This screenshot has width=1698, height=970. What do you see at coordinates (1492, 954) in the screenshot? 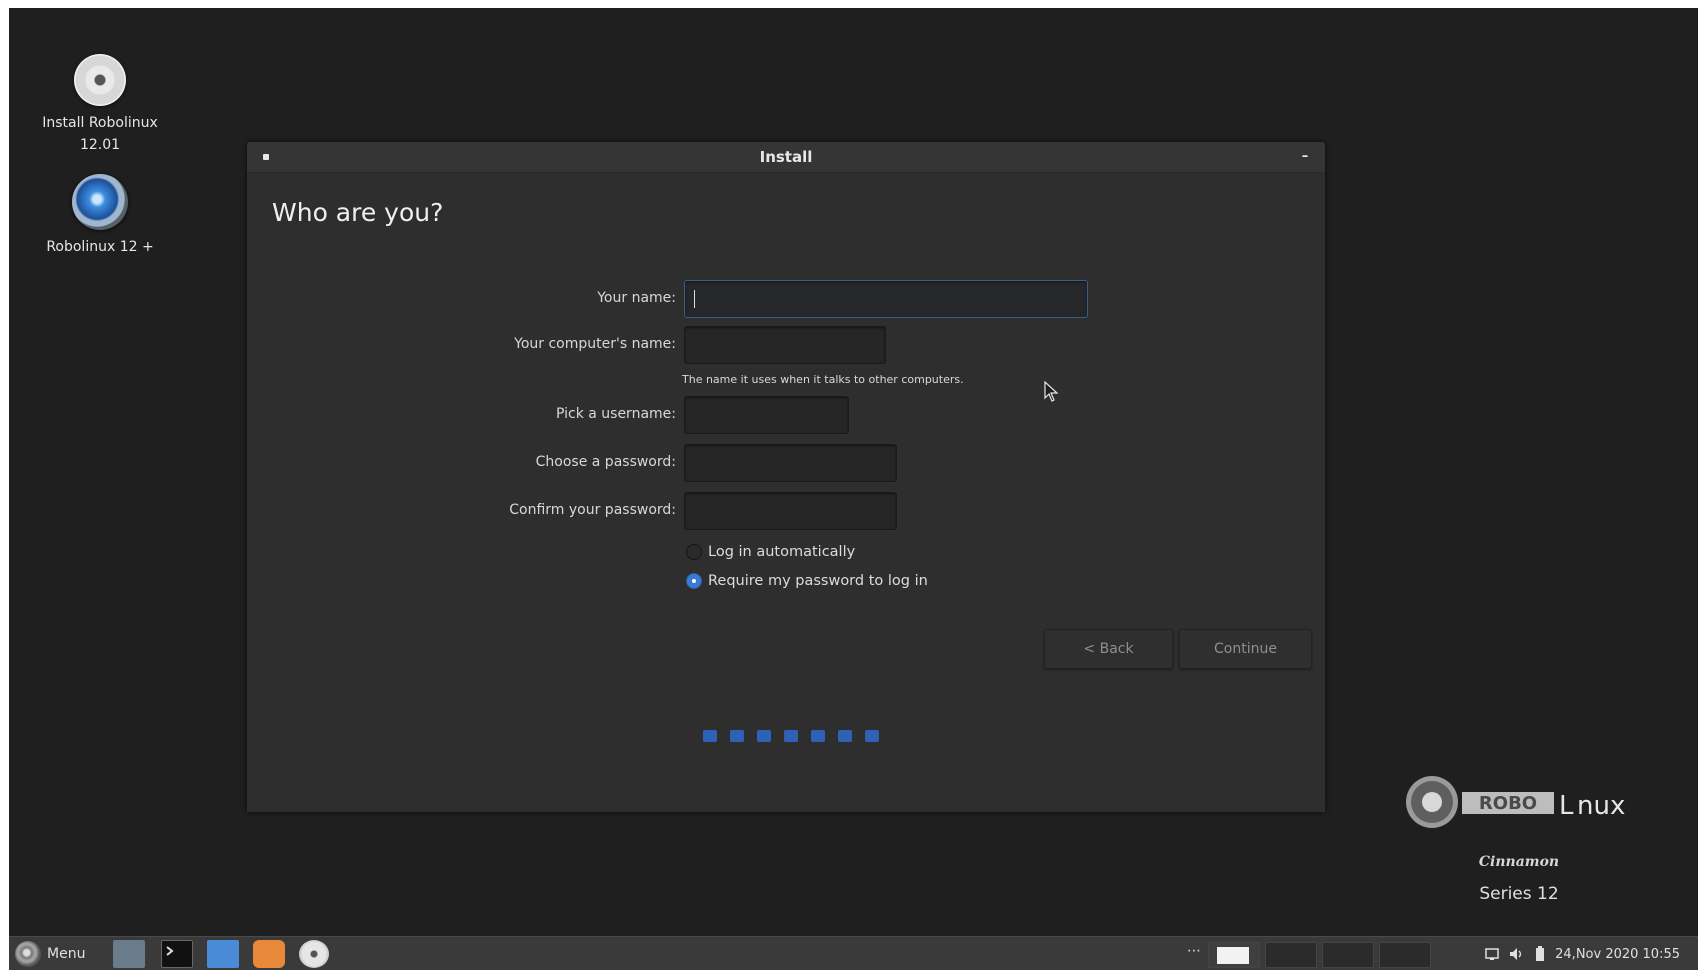
I see `network-icon` at bounding box center [1492, 954].